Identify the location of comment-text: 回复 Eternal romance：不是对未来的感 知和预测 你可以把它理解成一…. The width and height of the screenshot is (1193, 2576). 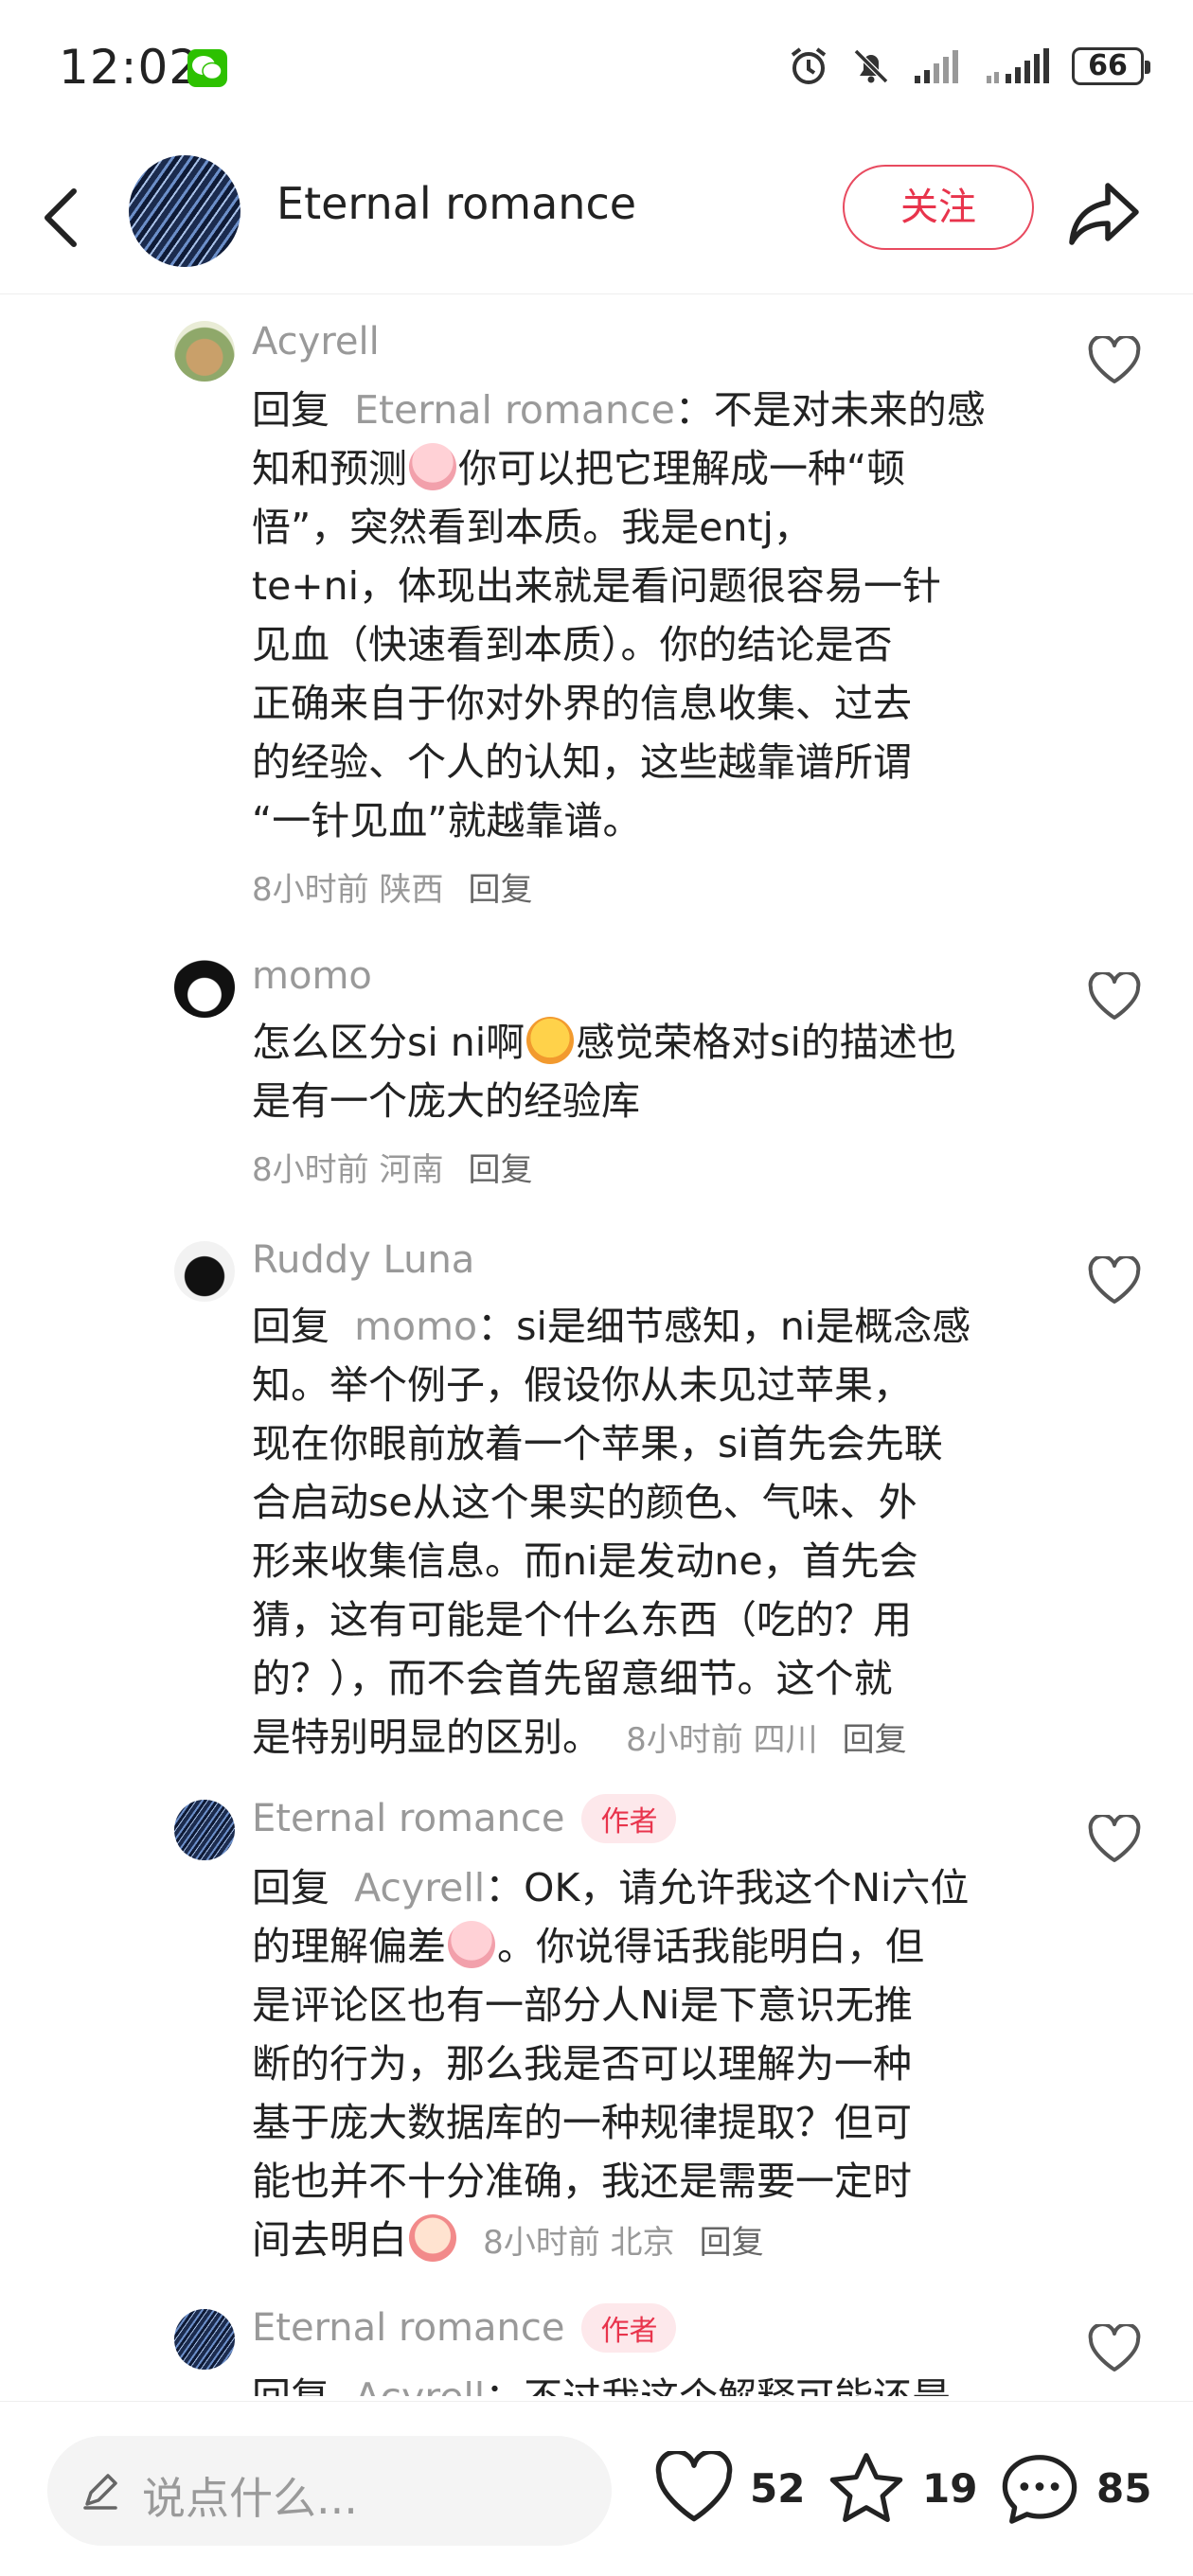
(640, 650).